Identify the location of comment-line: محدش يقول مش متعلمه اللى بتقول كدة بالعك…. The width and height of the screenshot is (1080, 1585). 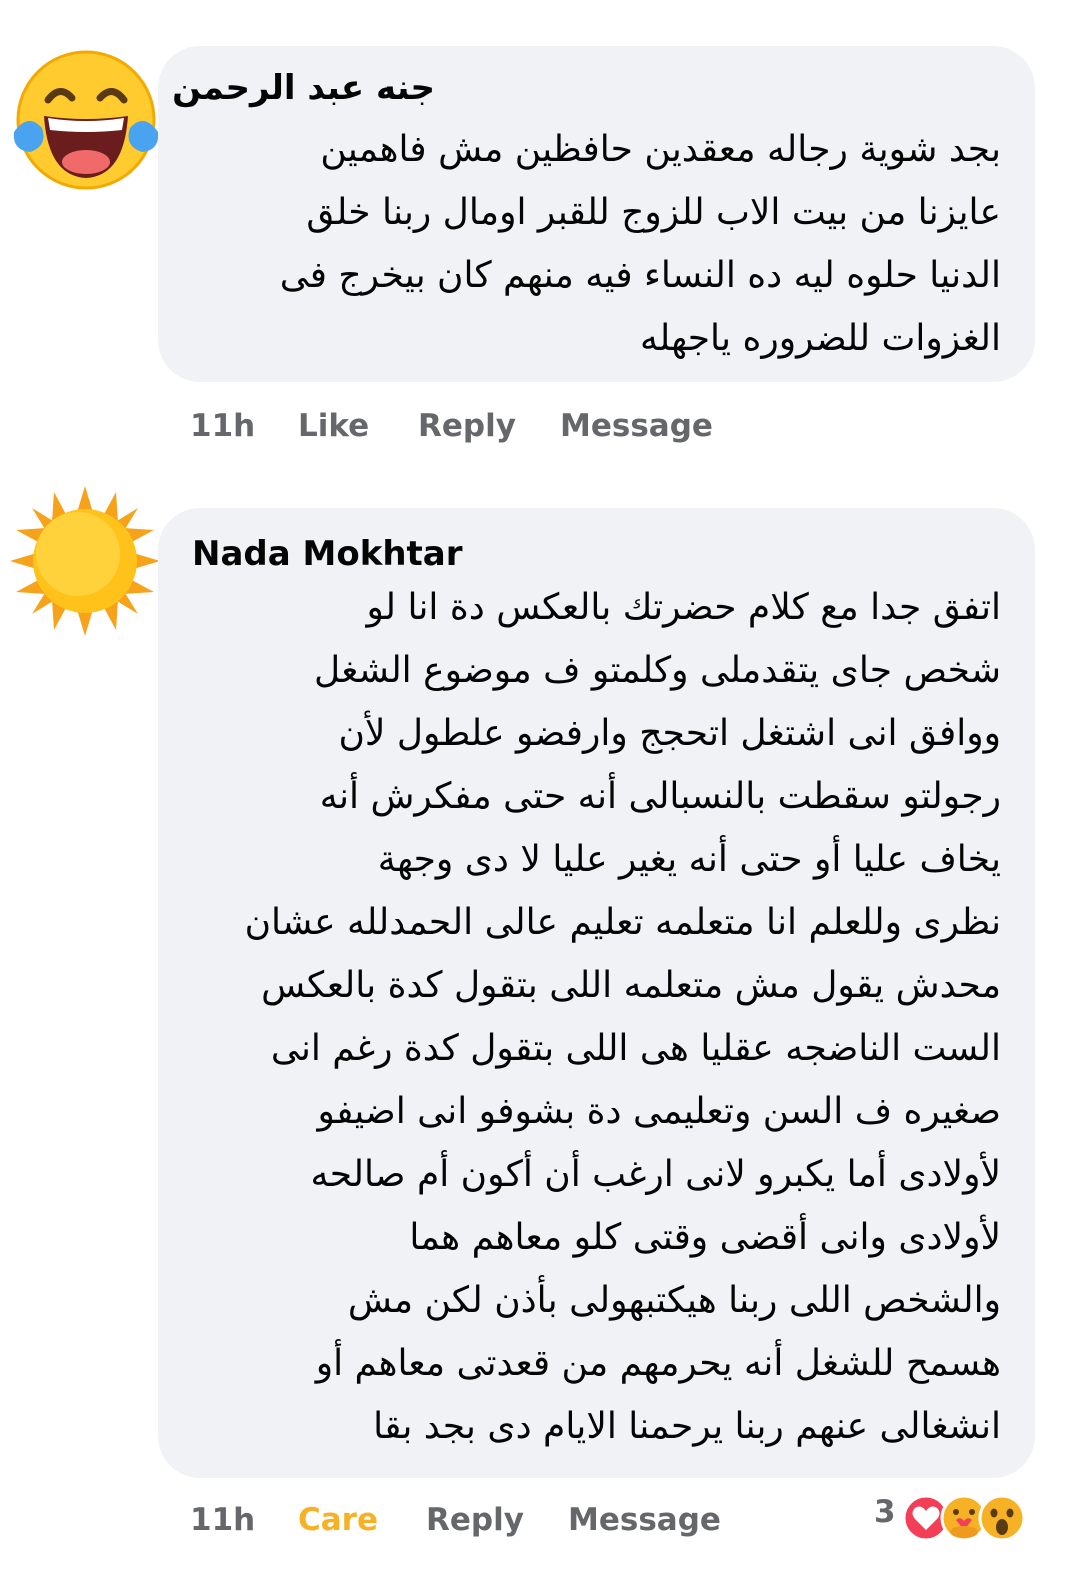
(631, 985).